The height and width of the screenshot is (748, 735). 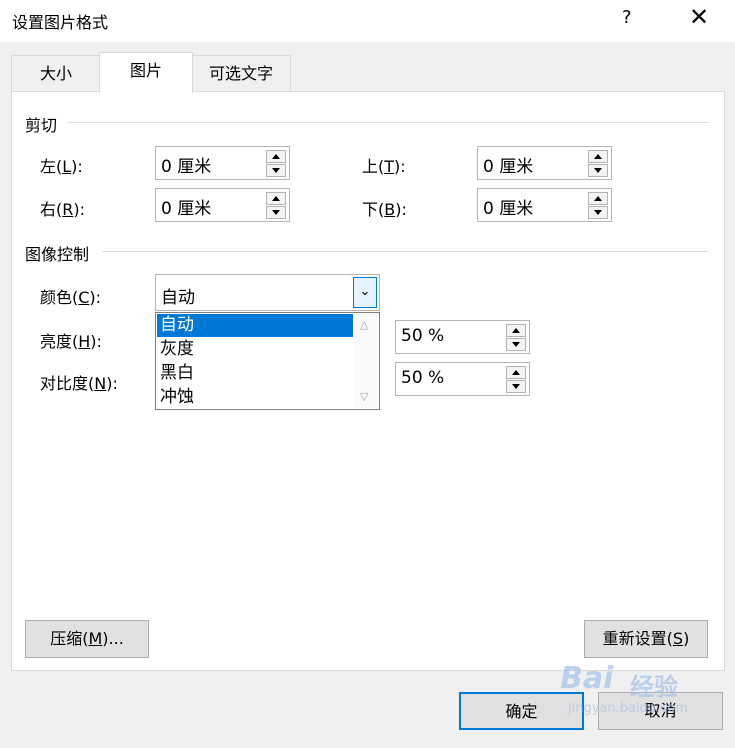 I want to click on contrast-value: 50 %, so click(x=422, y=378).